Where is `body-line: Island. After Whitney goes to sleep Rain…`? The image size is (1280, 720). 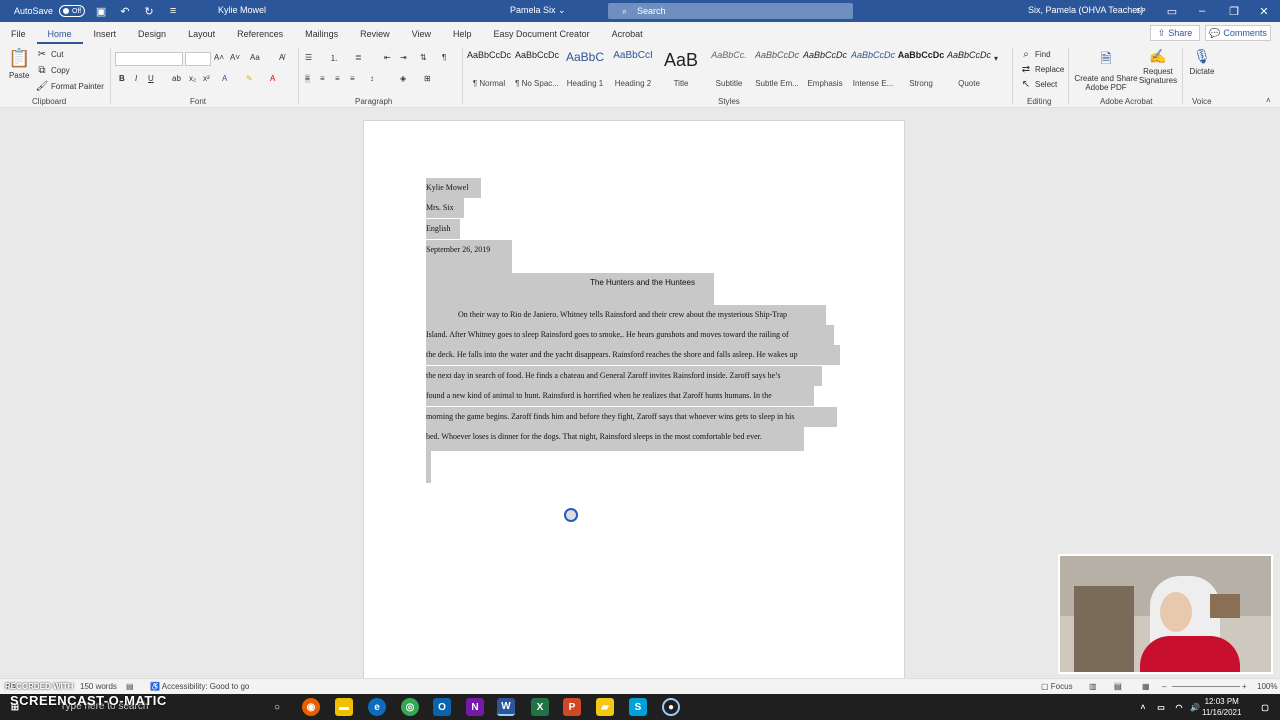 body-line: Island. After Whitney goes to sleep Rain… is located at coordinates (630, 335).